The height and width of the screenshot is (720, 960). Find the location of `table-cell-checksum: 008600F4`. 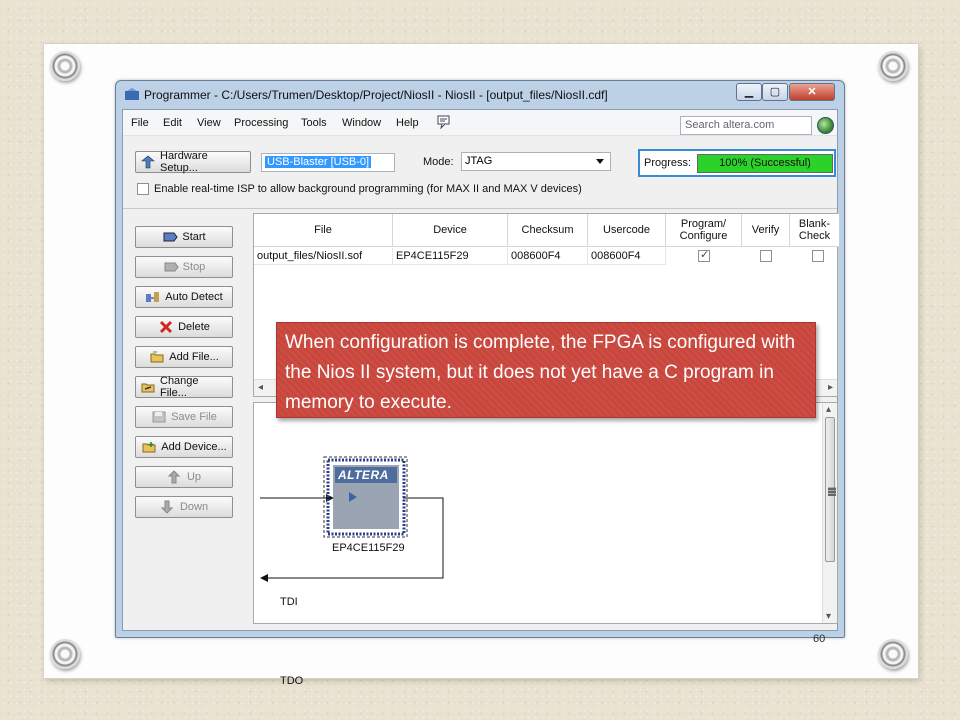

table-cell-checksum: 008600F4 is located at coordinates (548, 256).